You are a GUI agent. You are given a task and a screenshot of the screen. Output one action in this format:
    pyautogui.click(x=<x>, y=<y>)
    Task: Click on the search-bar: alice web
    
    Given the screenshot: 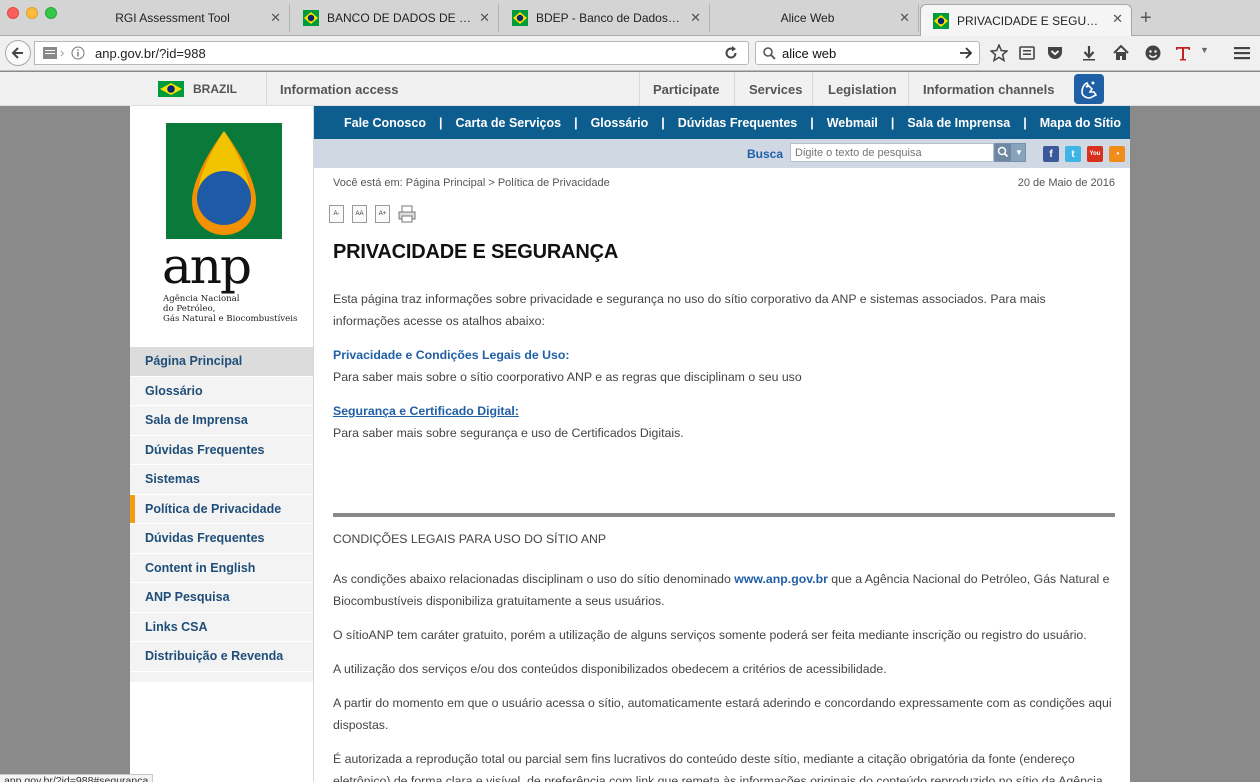 What is the action you would take?
    pyautogui.click(x=867, y=53)
    